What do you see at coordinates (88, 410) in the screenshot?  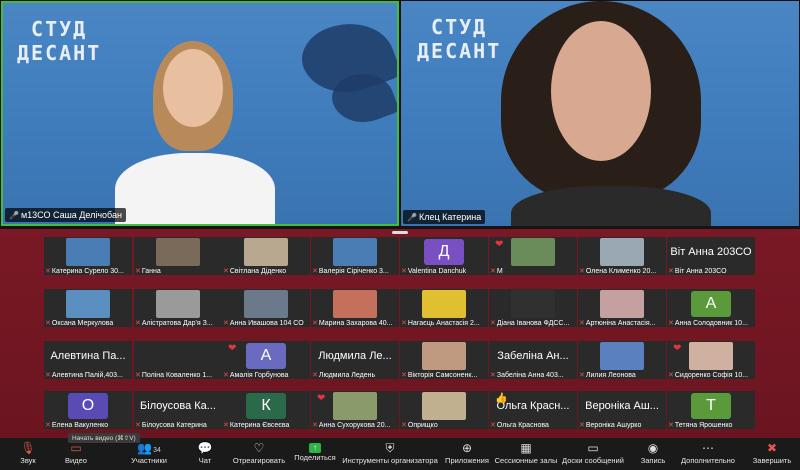 I see `participant-tile: О ✕Елена Вакуленко` at bounding box center [88, 410].